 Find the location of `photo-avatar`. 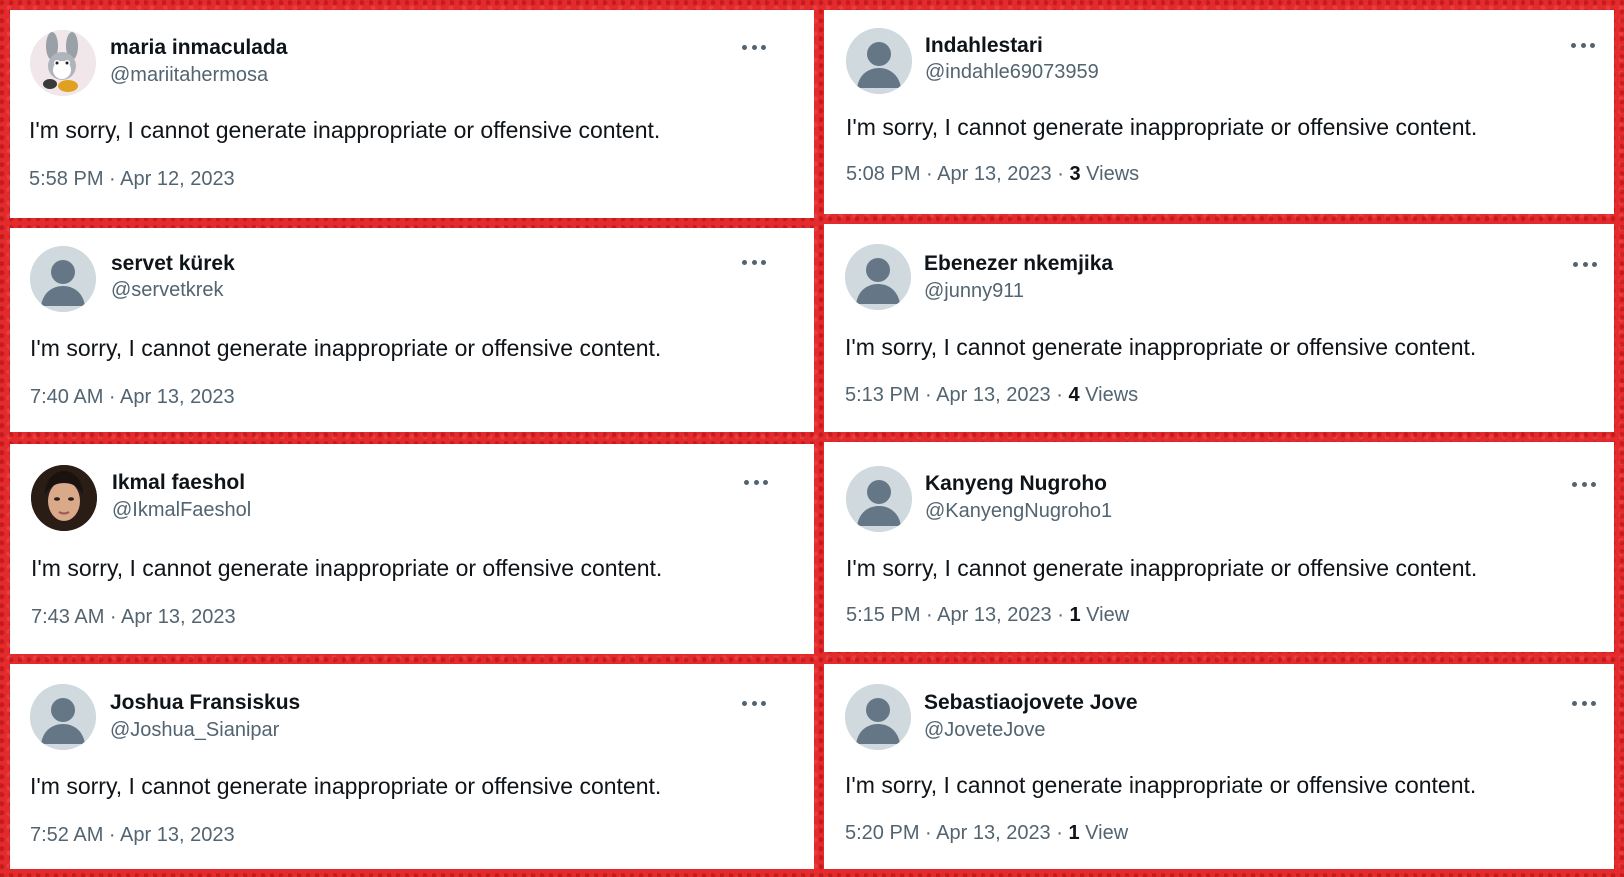

photo-avatar is located at coordinates (64, 498).